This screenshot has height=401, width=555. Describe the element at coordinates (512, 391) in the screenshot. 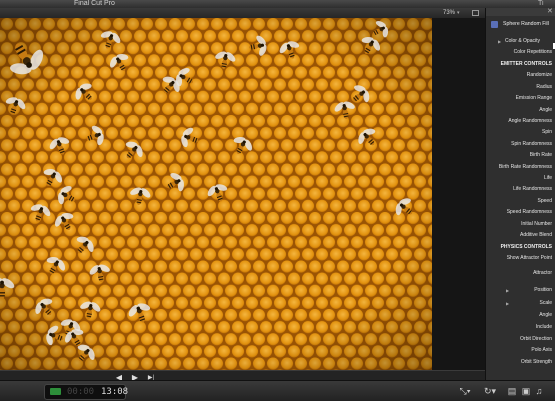

I see `clip-appearance-icon: ▤` at that location.